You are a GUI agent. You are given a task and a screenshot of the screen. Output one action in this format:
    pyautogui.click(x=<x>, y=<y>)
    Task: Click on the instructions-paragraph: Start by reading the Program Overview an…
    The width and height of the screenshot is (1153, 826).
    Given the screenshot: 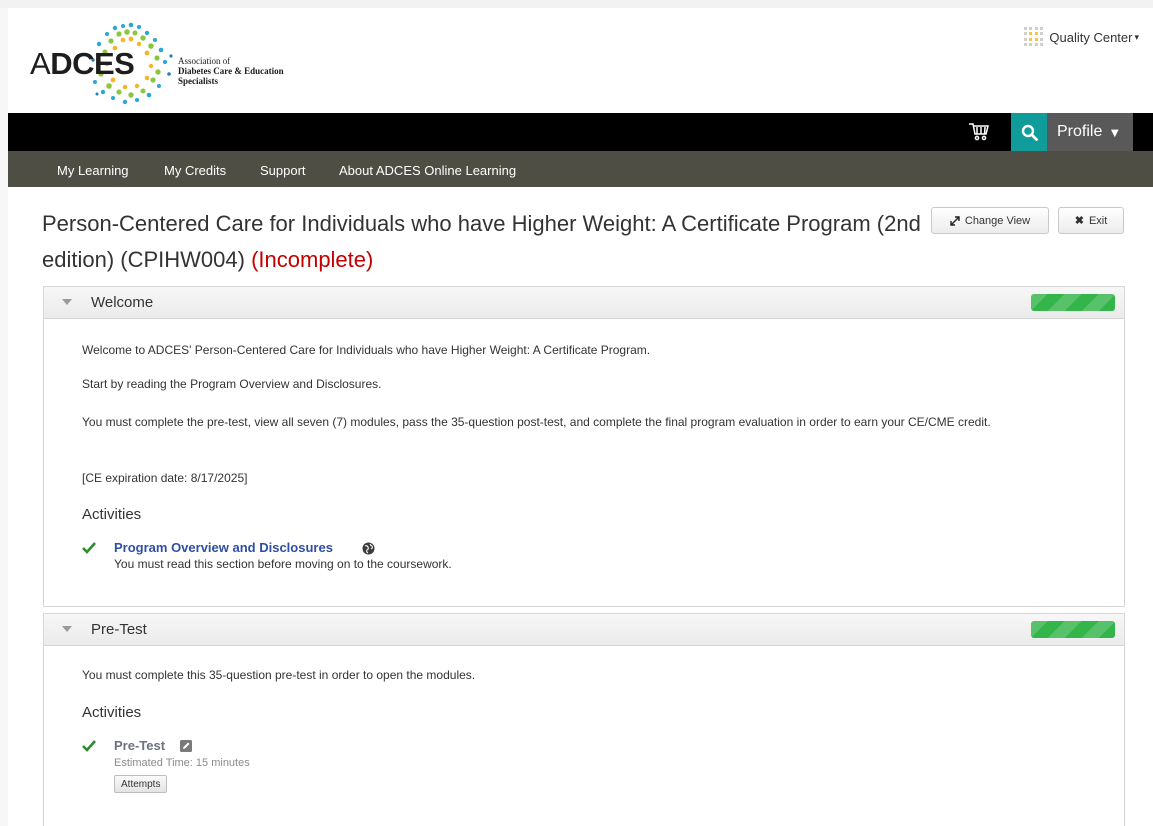 What is the action you would take?
    pyautogui.click(x=232, y=384)
    